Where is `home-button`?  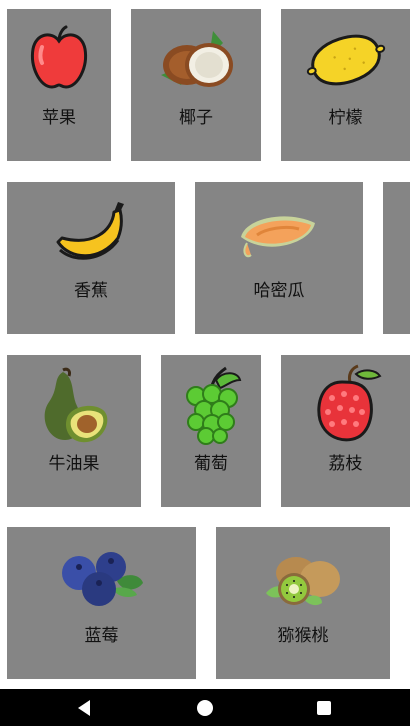 home-button is located at coordinates (205, 707).